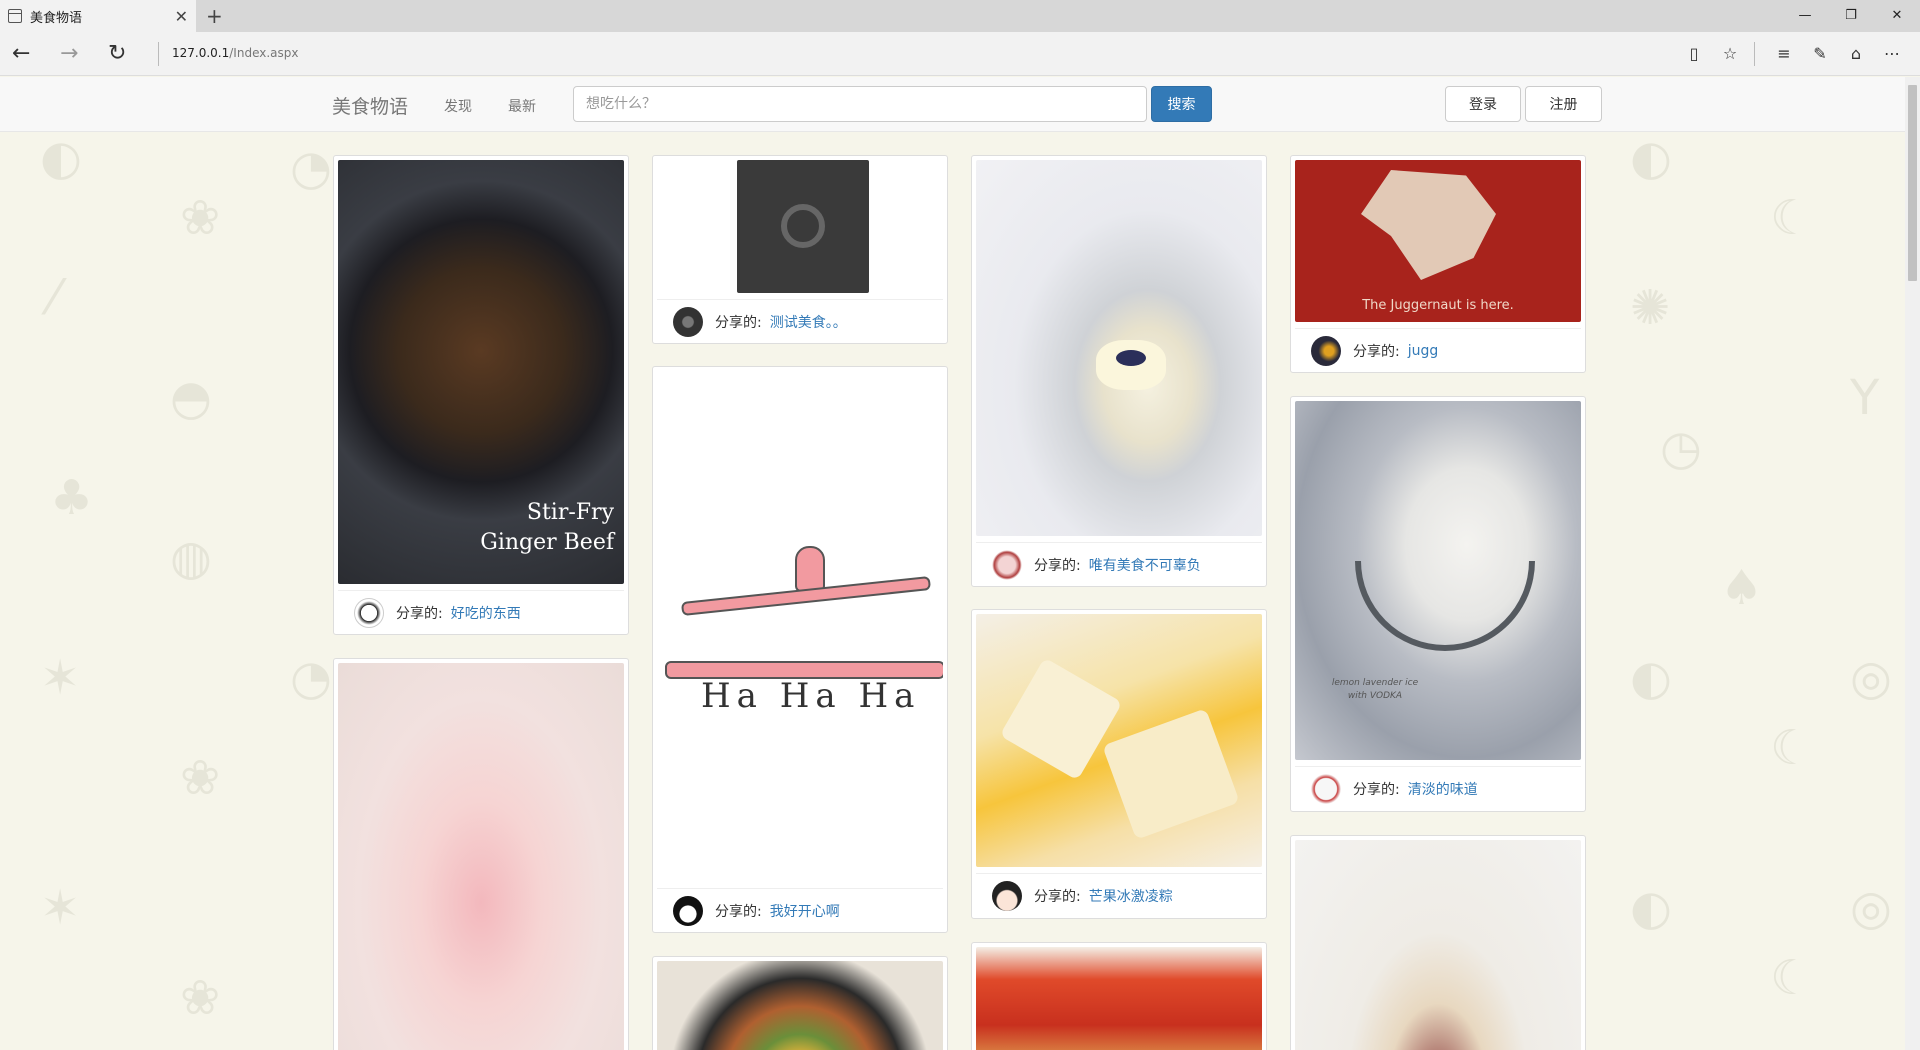 The width and height of the screenshot is (1920, 1050). What do you see at coordinates (1681, 448) in the screenshot?
I see `clock-icon: ◷` at bounding box center [1681, 448].